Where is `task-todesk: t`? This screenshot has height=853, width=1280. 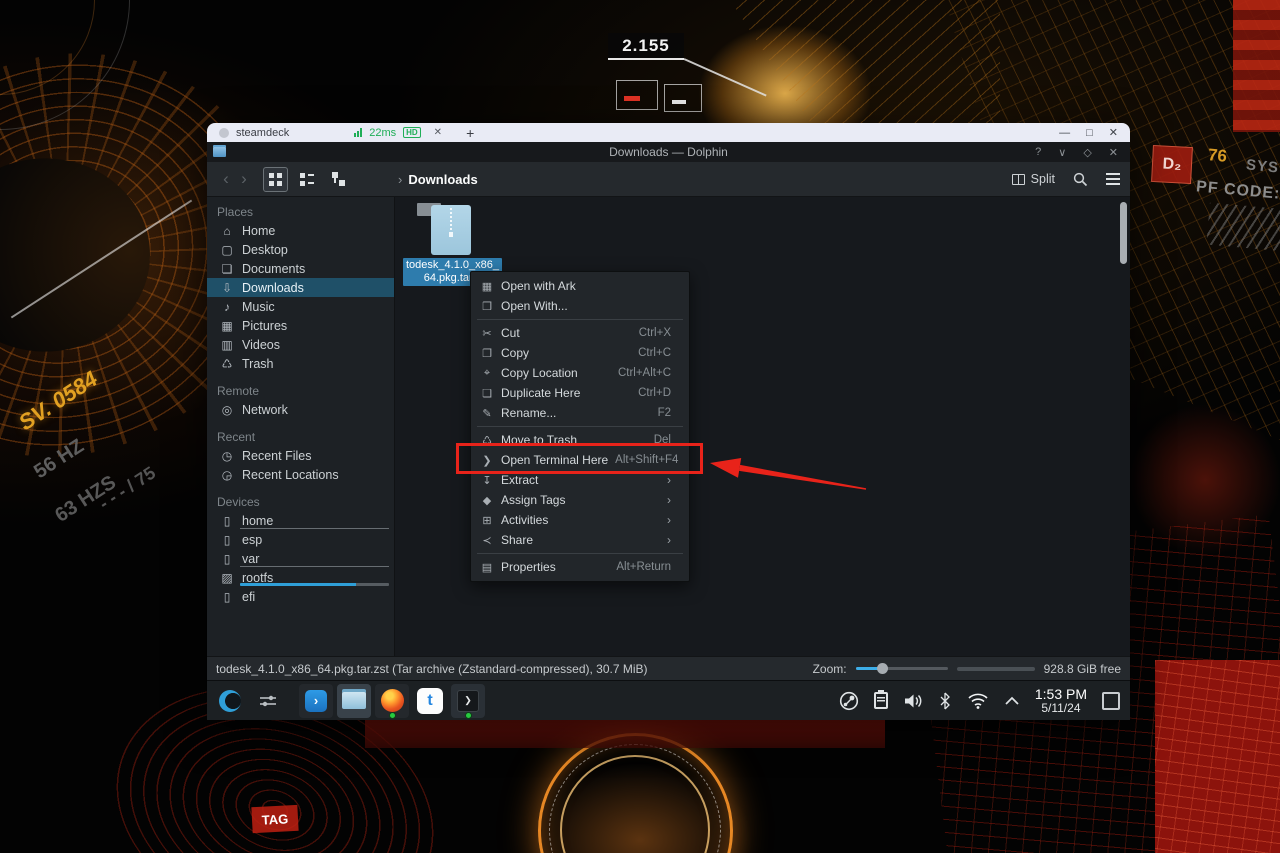
task-todesk: t is located at coordinates (430, 701).